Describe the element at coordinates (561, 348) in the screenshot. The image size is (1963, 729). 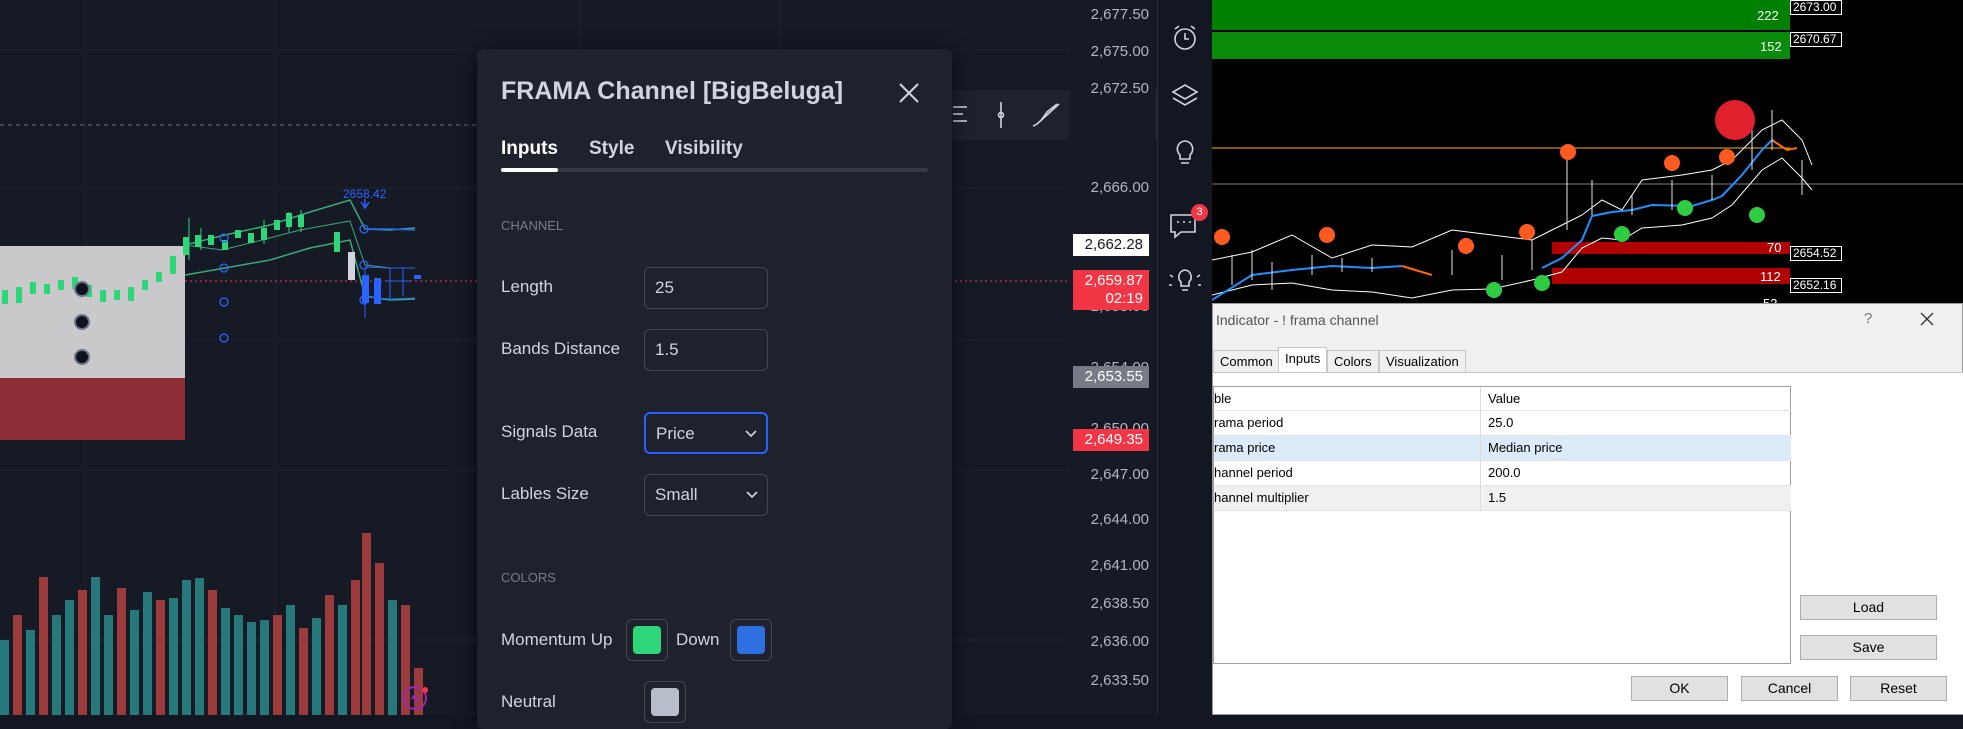
I see `bands-distance-label: Bands Distance` at that location.